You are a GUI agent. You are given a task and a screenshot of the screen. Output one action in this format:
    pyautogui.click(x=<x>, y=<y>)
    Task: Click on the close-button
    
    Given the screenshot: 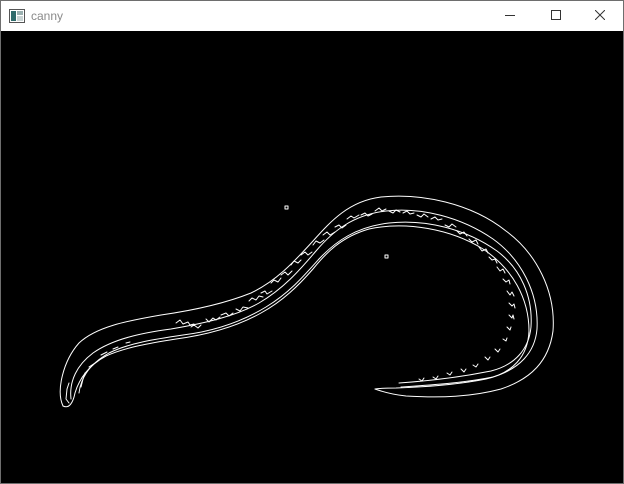 What is the action you would take?
    pyautogui.click(x=600, y=16)
    